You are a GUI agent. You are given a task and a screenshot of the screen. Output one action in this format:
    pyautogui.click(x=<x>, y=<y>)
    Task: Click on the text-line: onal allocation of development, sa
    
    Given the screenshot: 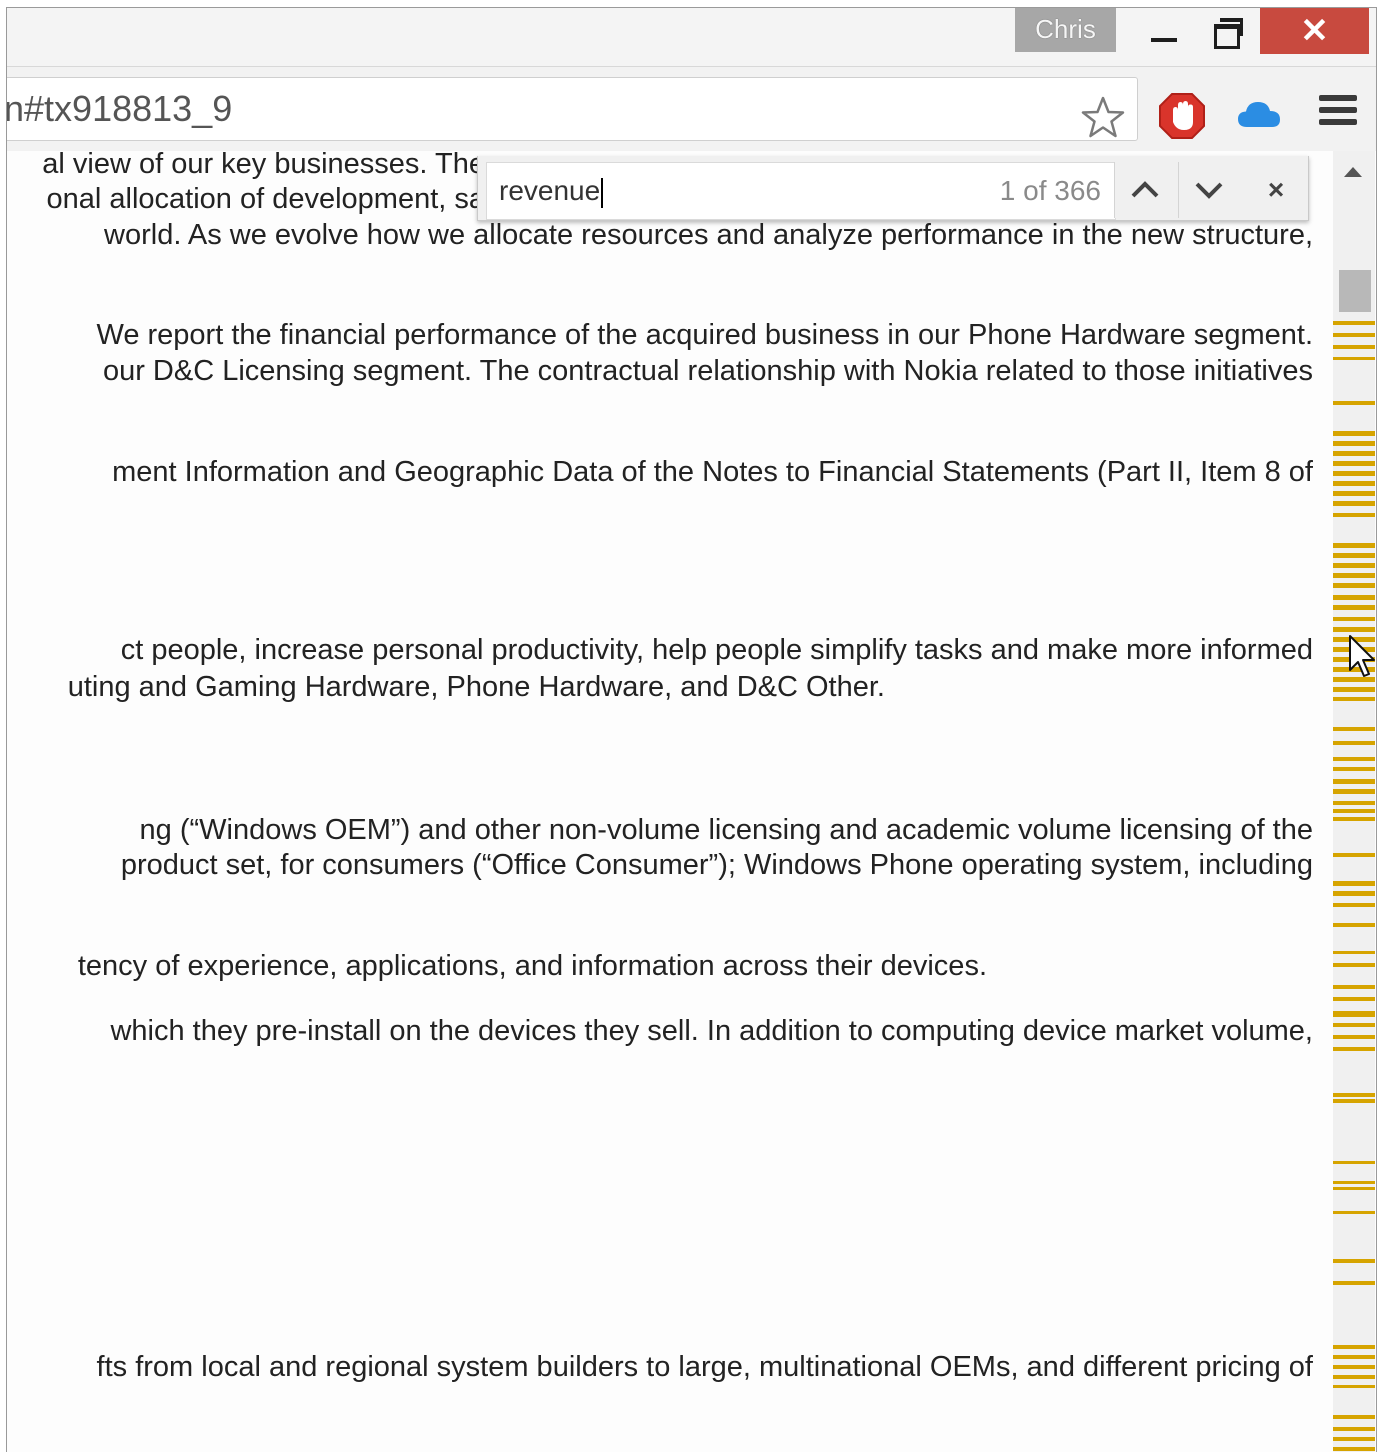 What is the action you would take?
    pyautogui.click(x=265, y=199)
    